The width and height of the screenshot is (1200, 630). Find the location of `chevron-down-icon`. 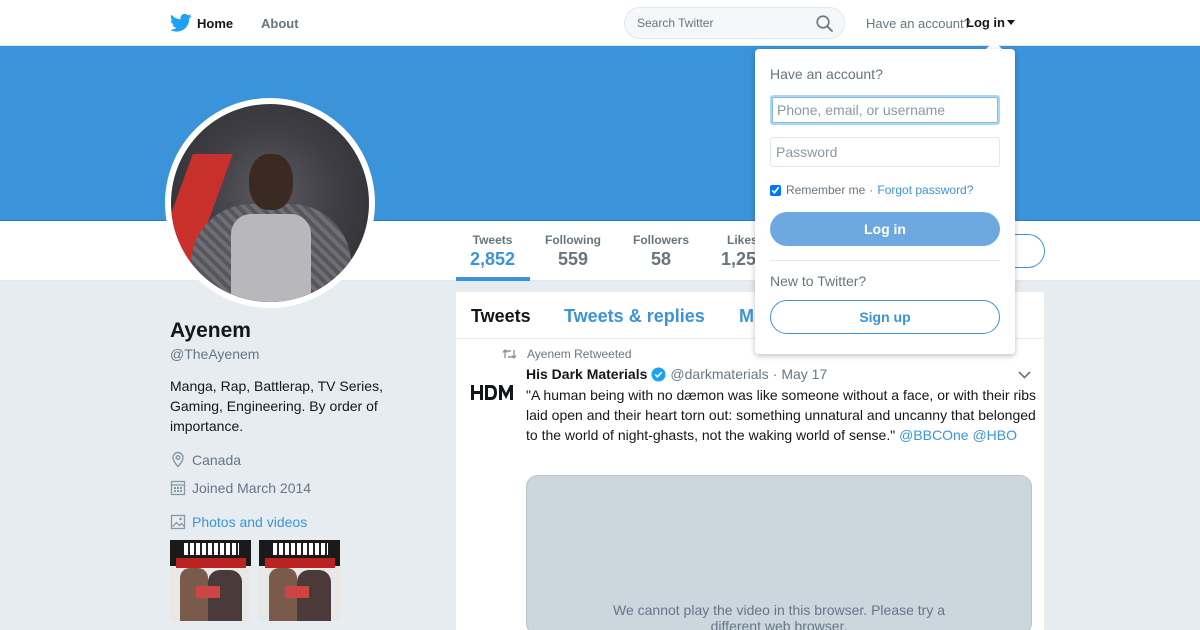

chevron-down-icon is located at coordinates (1011, 22).